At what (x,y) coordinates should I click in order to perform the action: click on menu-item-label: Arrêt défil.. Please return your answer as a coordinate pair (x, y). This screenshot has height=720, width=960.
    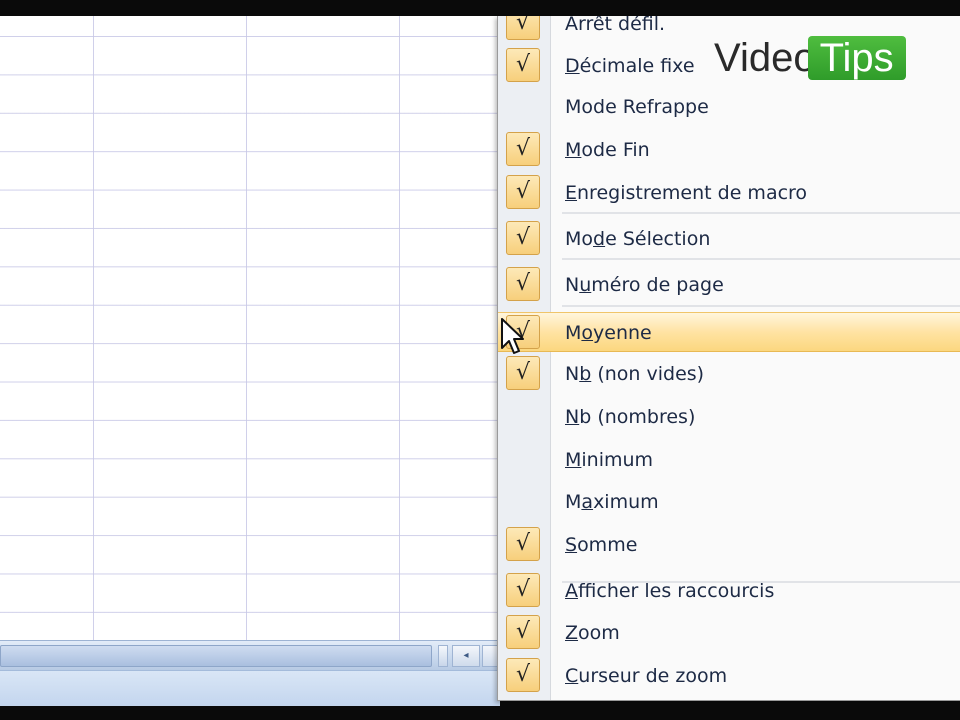
    Looking at the image, I should click on (615, 25).